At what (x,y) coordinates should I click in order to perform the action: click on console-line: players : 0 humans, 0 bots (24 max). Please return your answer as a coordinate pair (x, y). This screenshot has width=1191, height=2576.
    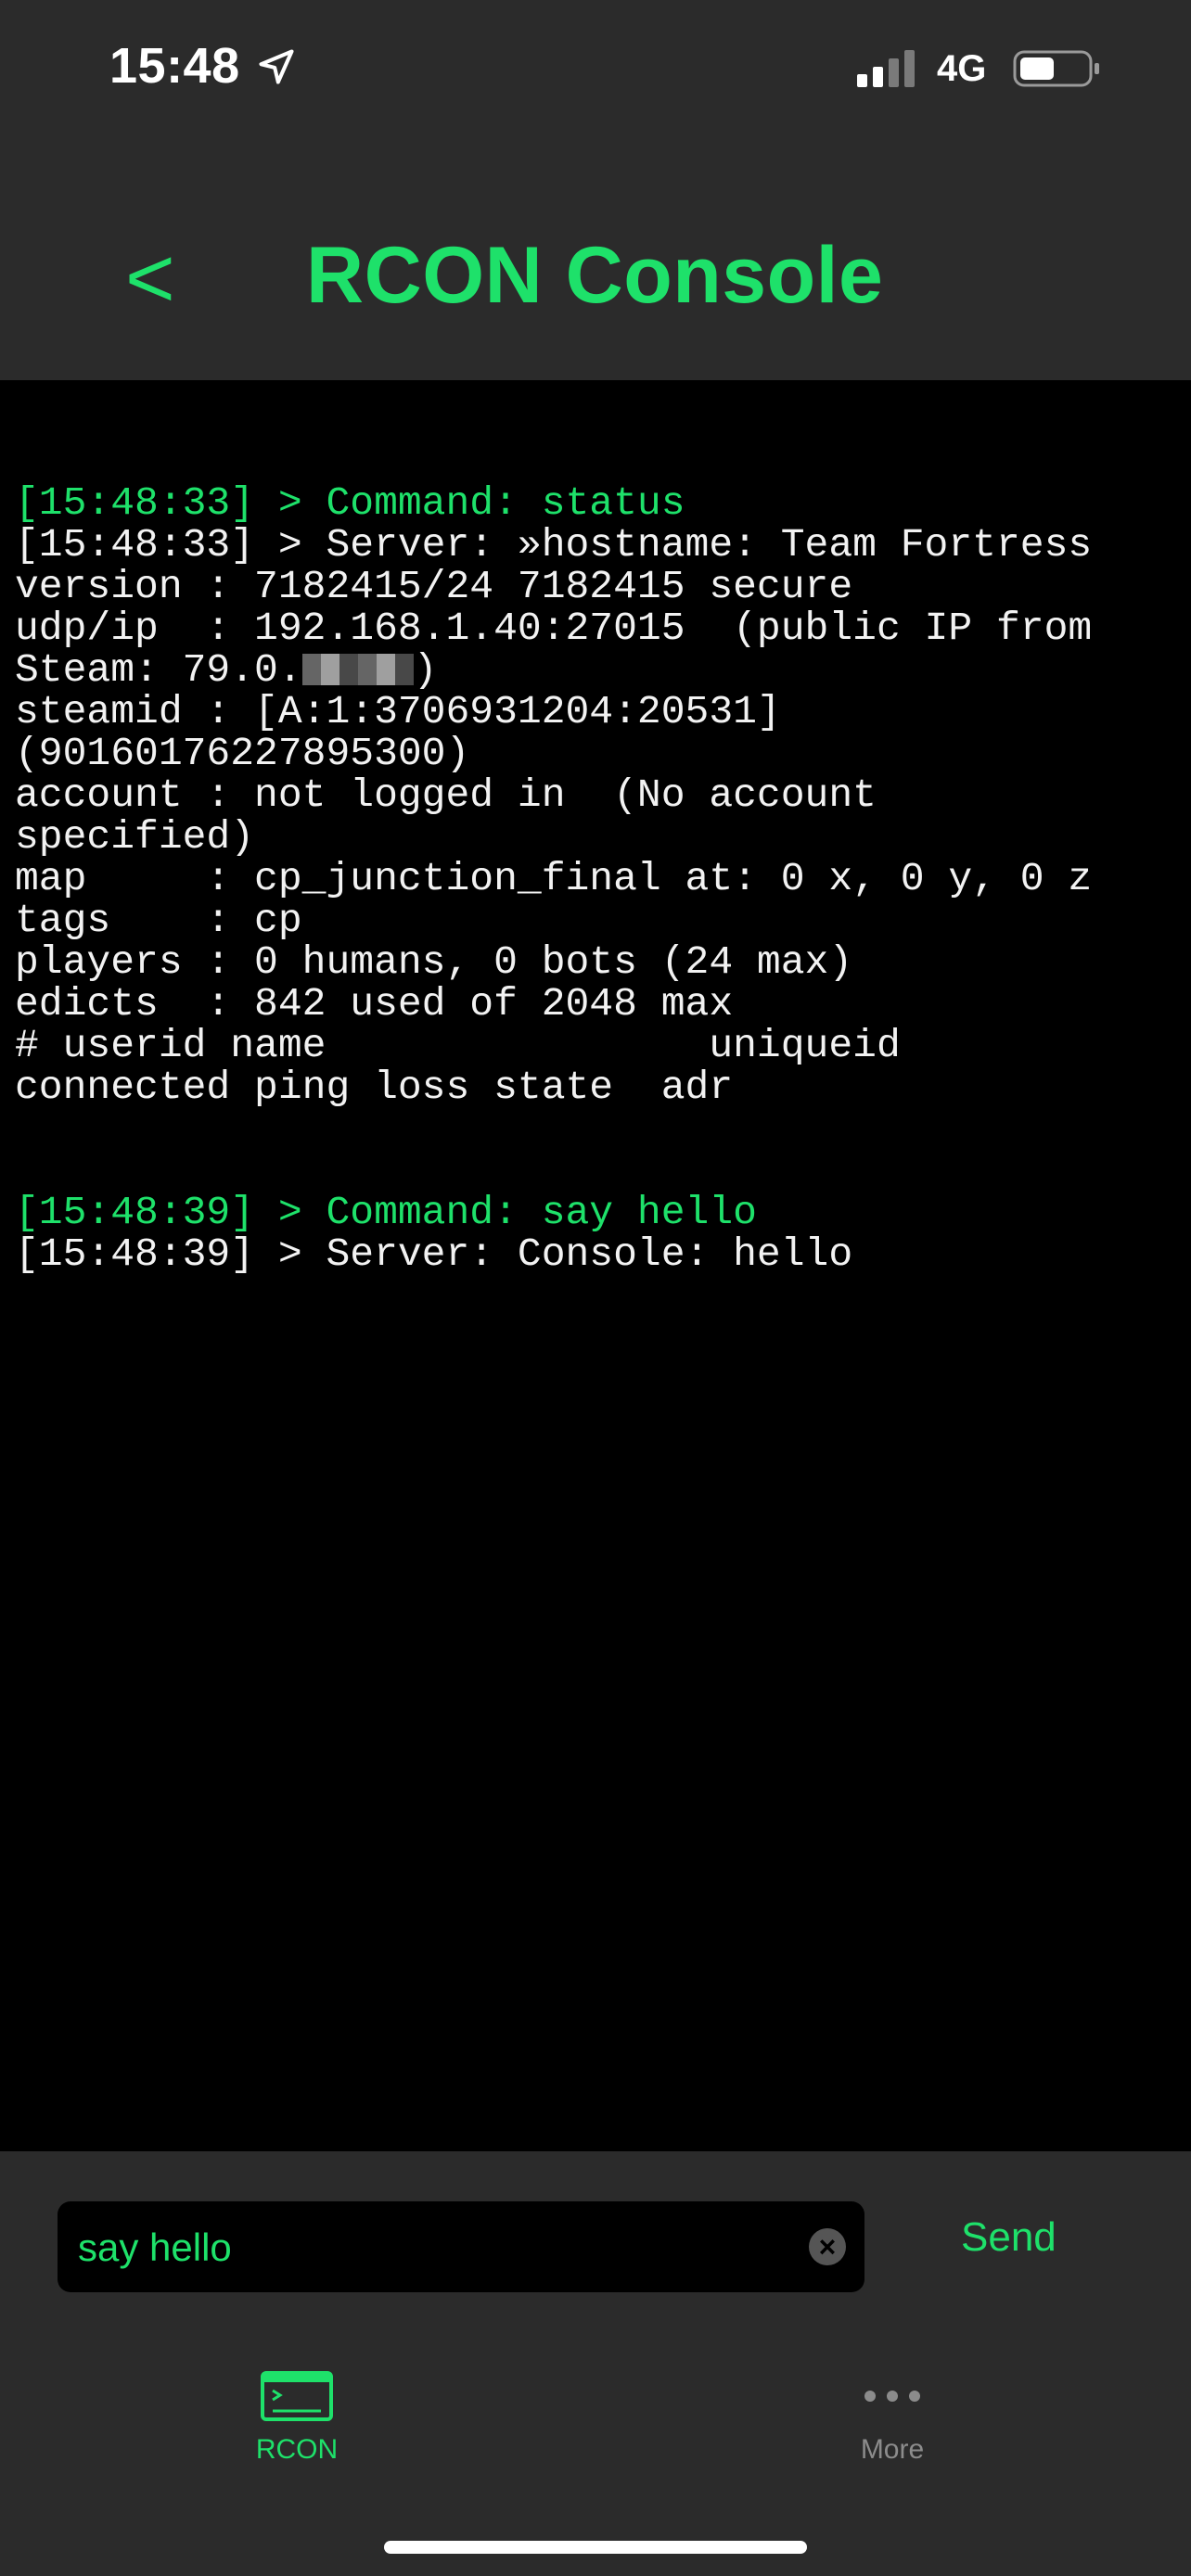
    Looking at the image, I should click on (434, 962).